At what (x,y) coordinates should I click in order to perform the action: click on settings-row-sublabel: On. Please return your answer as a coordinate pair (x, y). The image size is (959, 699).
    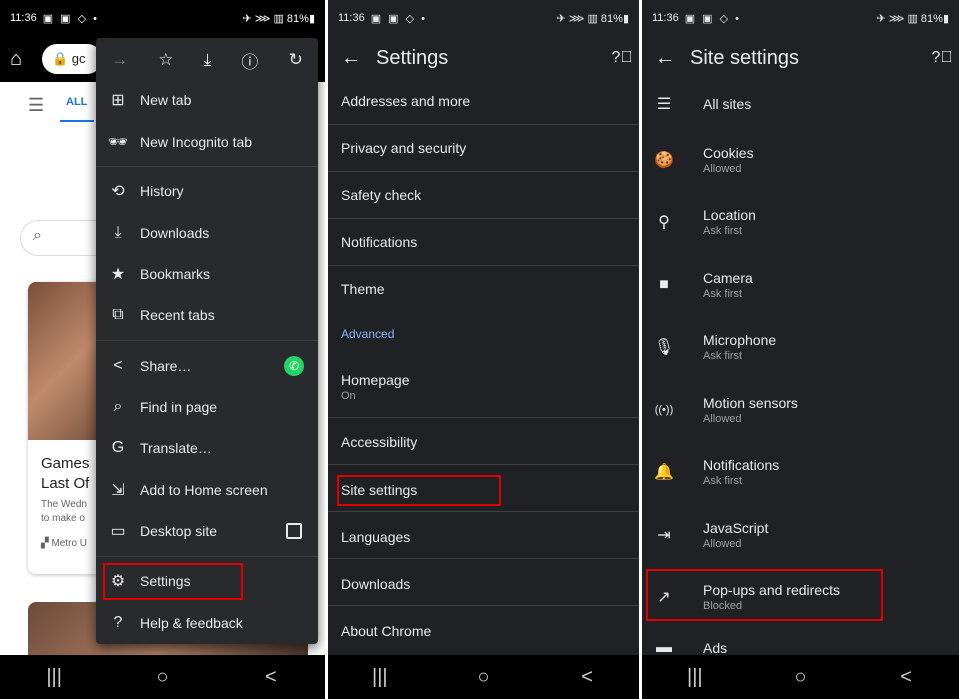
    Looking at the image, I should click on (348, 396).